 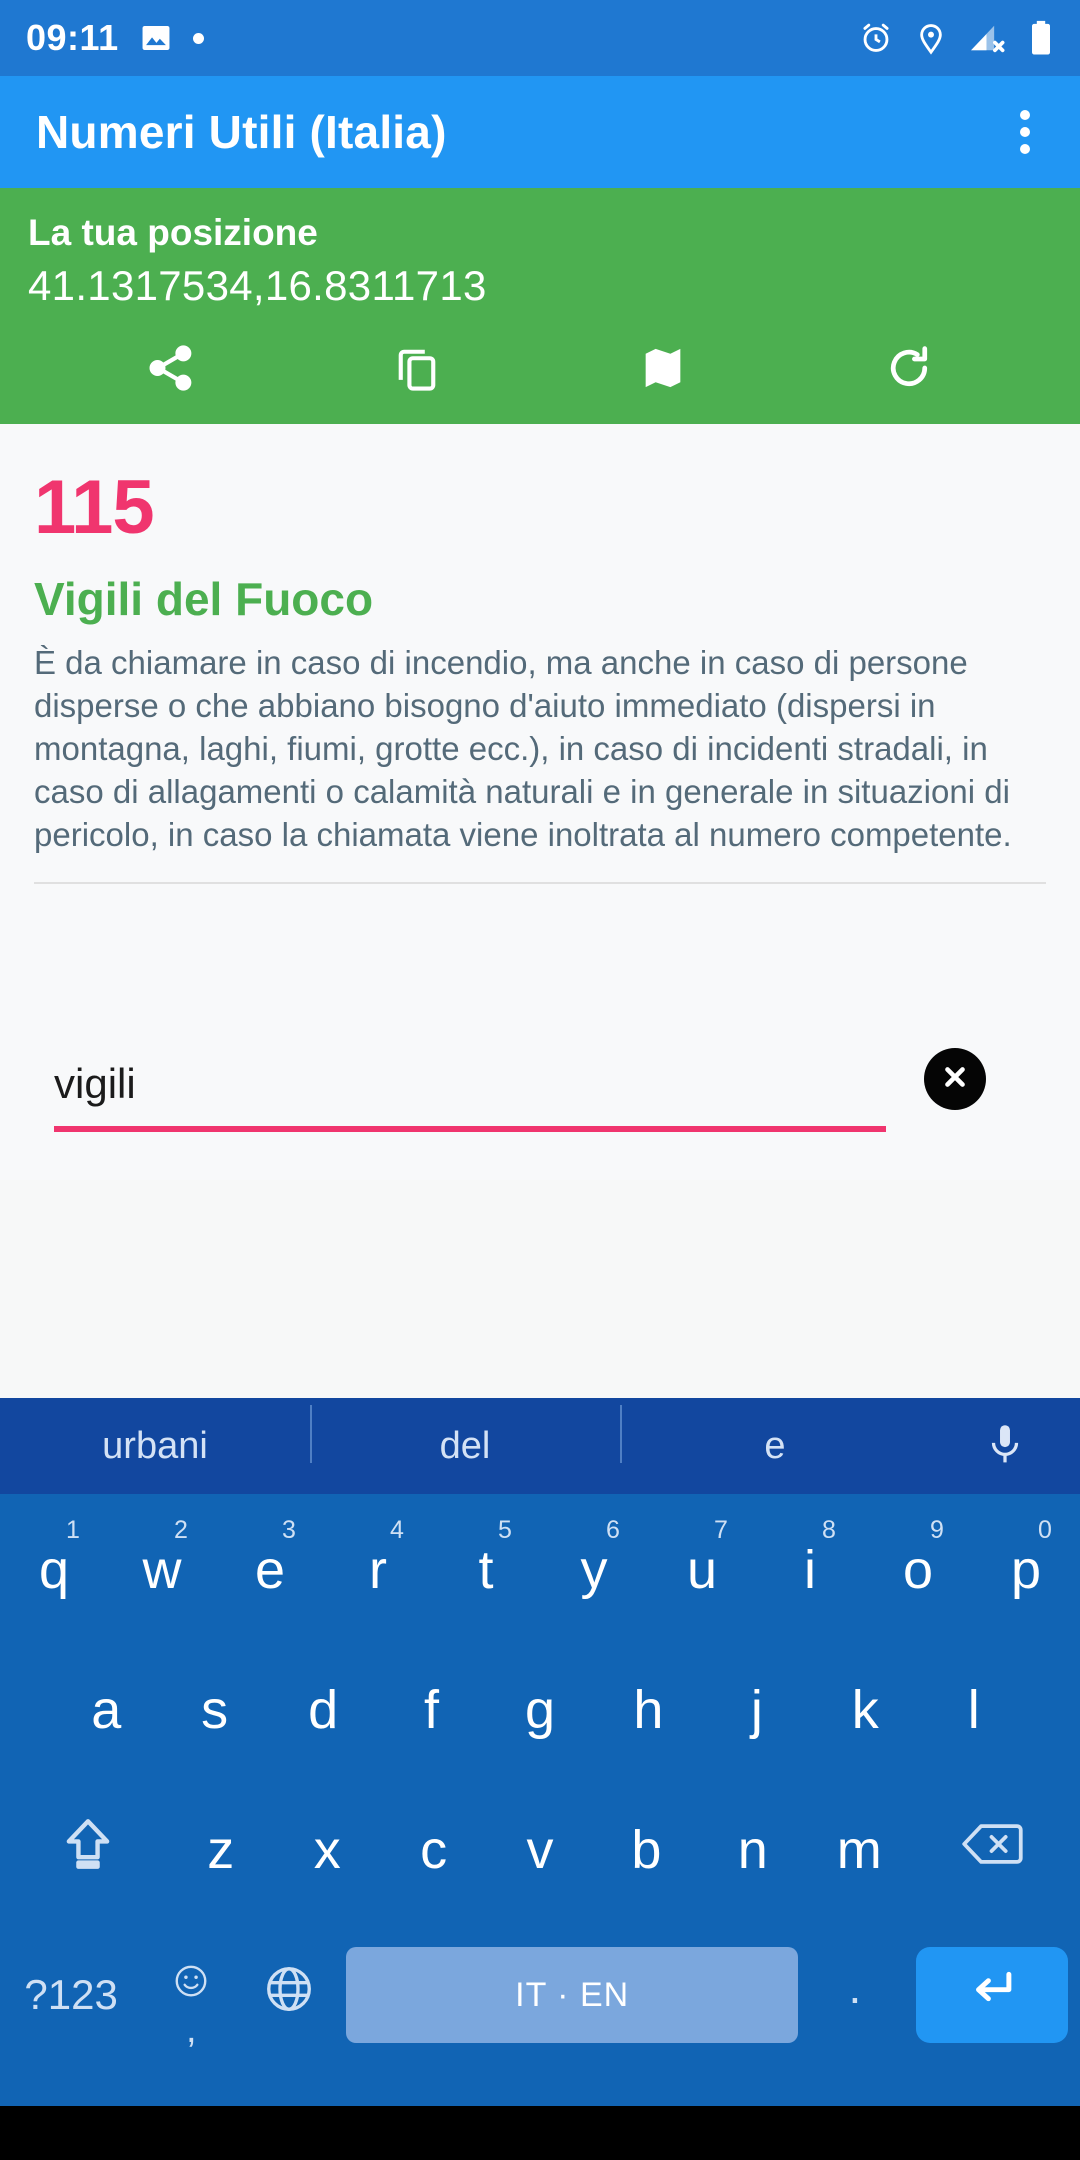 What do you see at coordinates (540, 1044) in the screenshot?
I see `search-area: vigili` at bounding box center [540, 1044].